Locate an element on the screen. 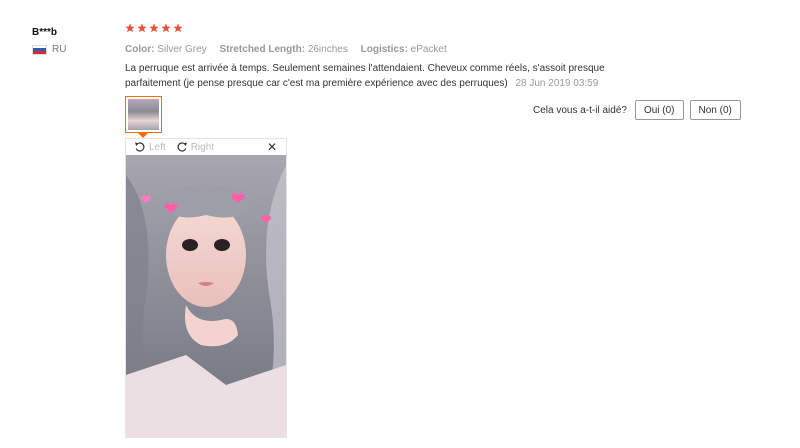  helpful-vote: Cela vous a-t-il aidé? Oui (0) Non (0) is located at coordinates (637, 110).